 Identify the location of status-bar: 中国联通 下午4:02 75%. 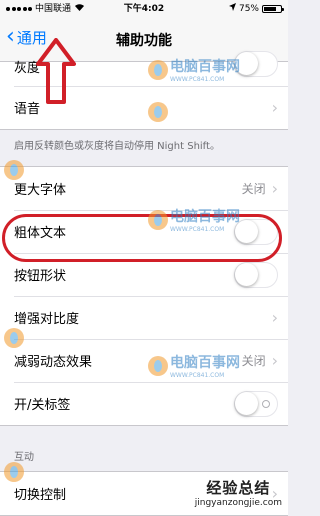
(144, 9).